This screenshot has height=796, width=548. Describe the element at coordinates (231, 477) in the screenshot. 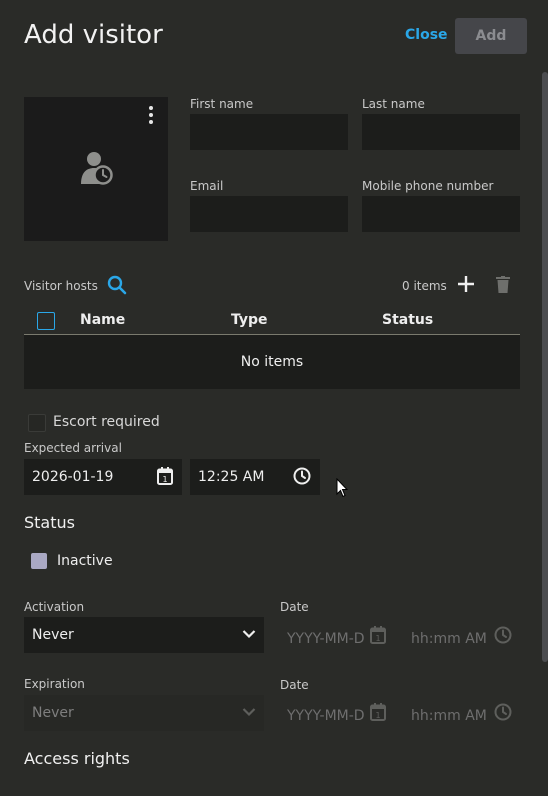

I see `arrival-time-value: 12:25 AM` at that location.